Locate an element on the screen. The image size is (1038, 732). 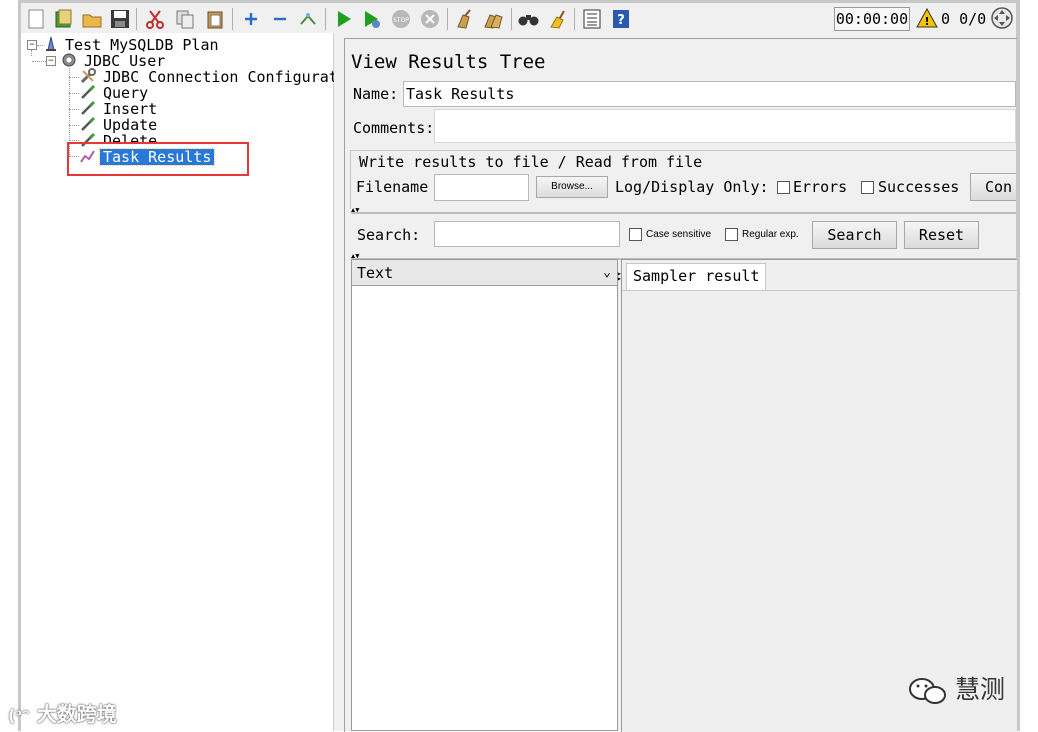
panel-title: View Results Tree is located at coordinates (448, 62).